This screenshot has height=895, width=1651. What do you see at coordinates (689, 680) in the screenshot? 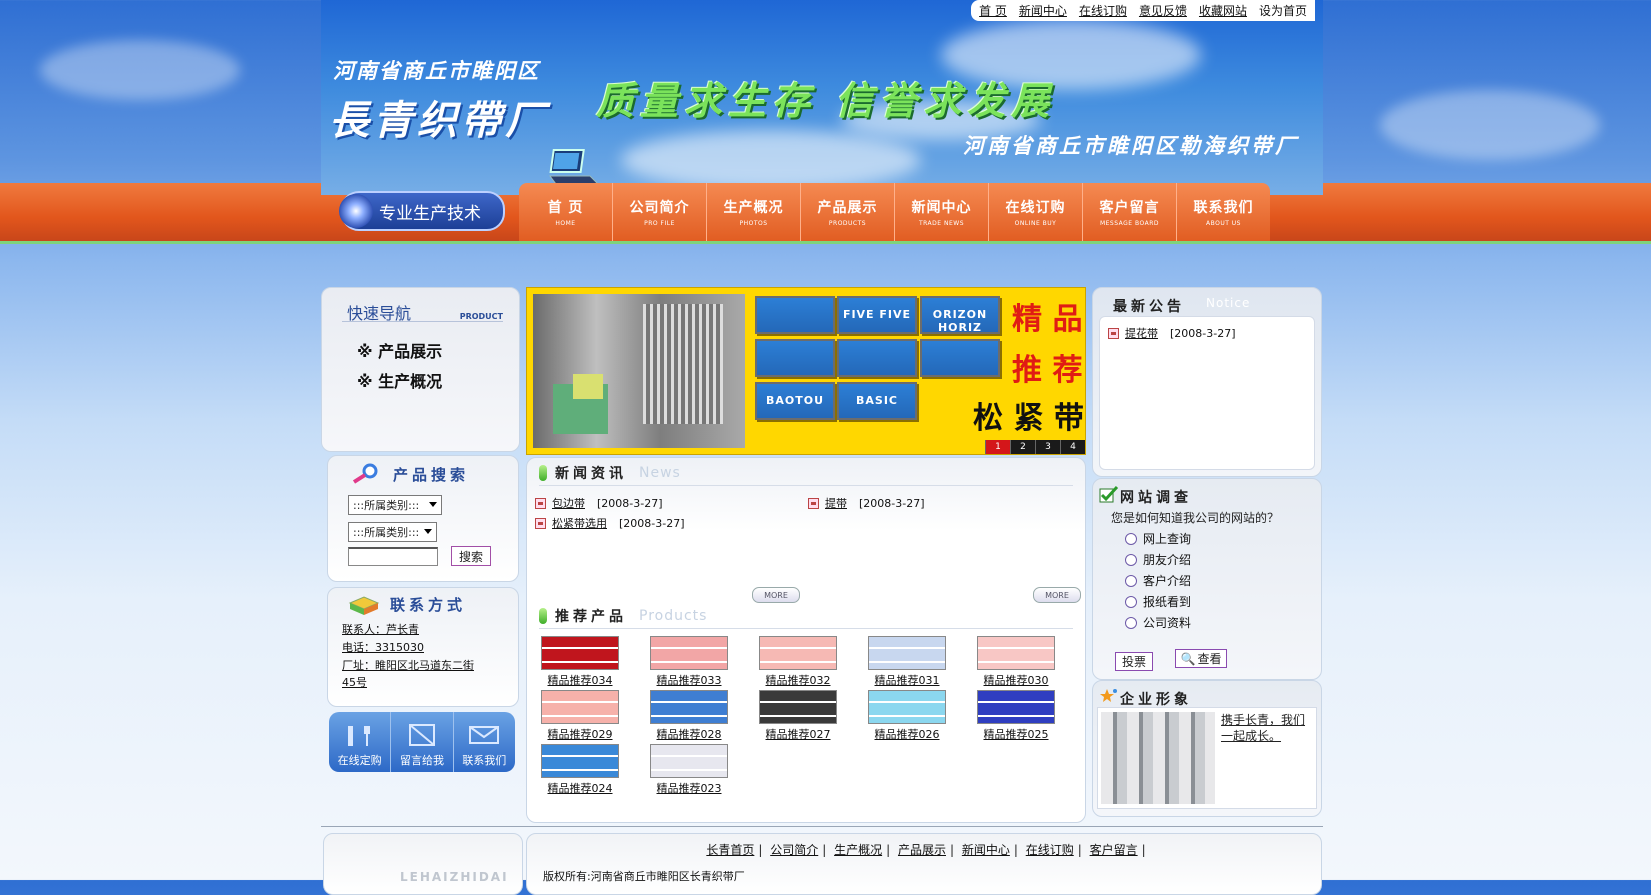
I see `product-label: 精品推荐033` at bounding box center [689, 680].